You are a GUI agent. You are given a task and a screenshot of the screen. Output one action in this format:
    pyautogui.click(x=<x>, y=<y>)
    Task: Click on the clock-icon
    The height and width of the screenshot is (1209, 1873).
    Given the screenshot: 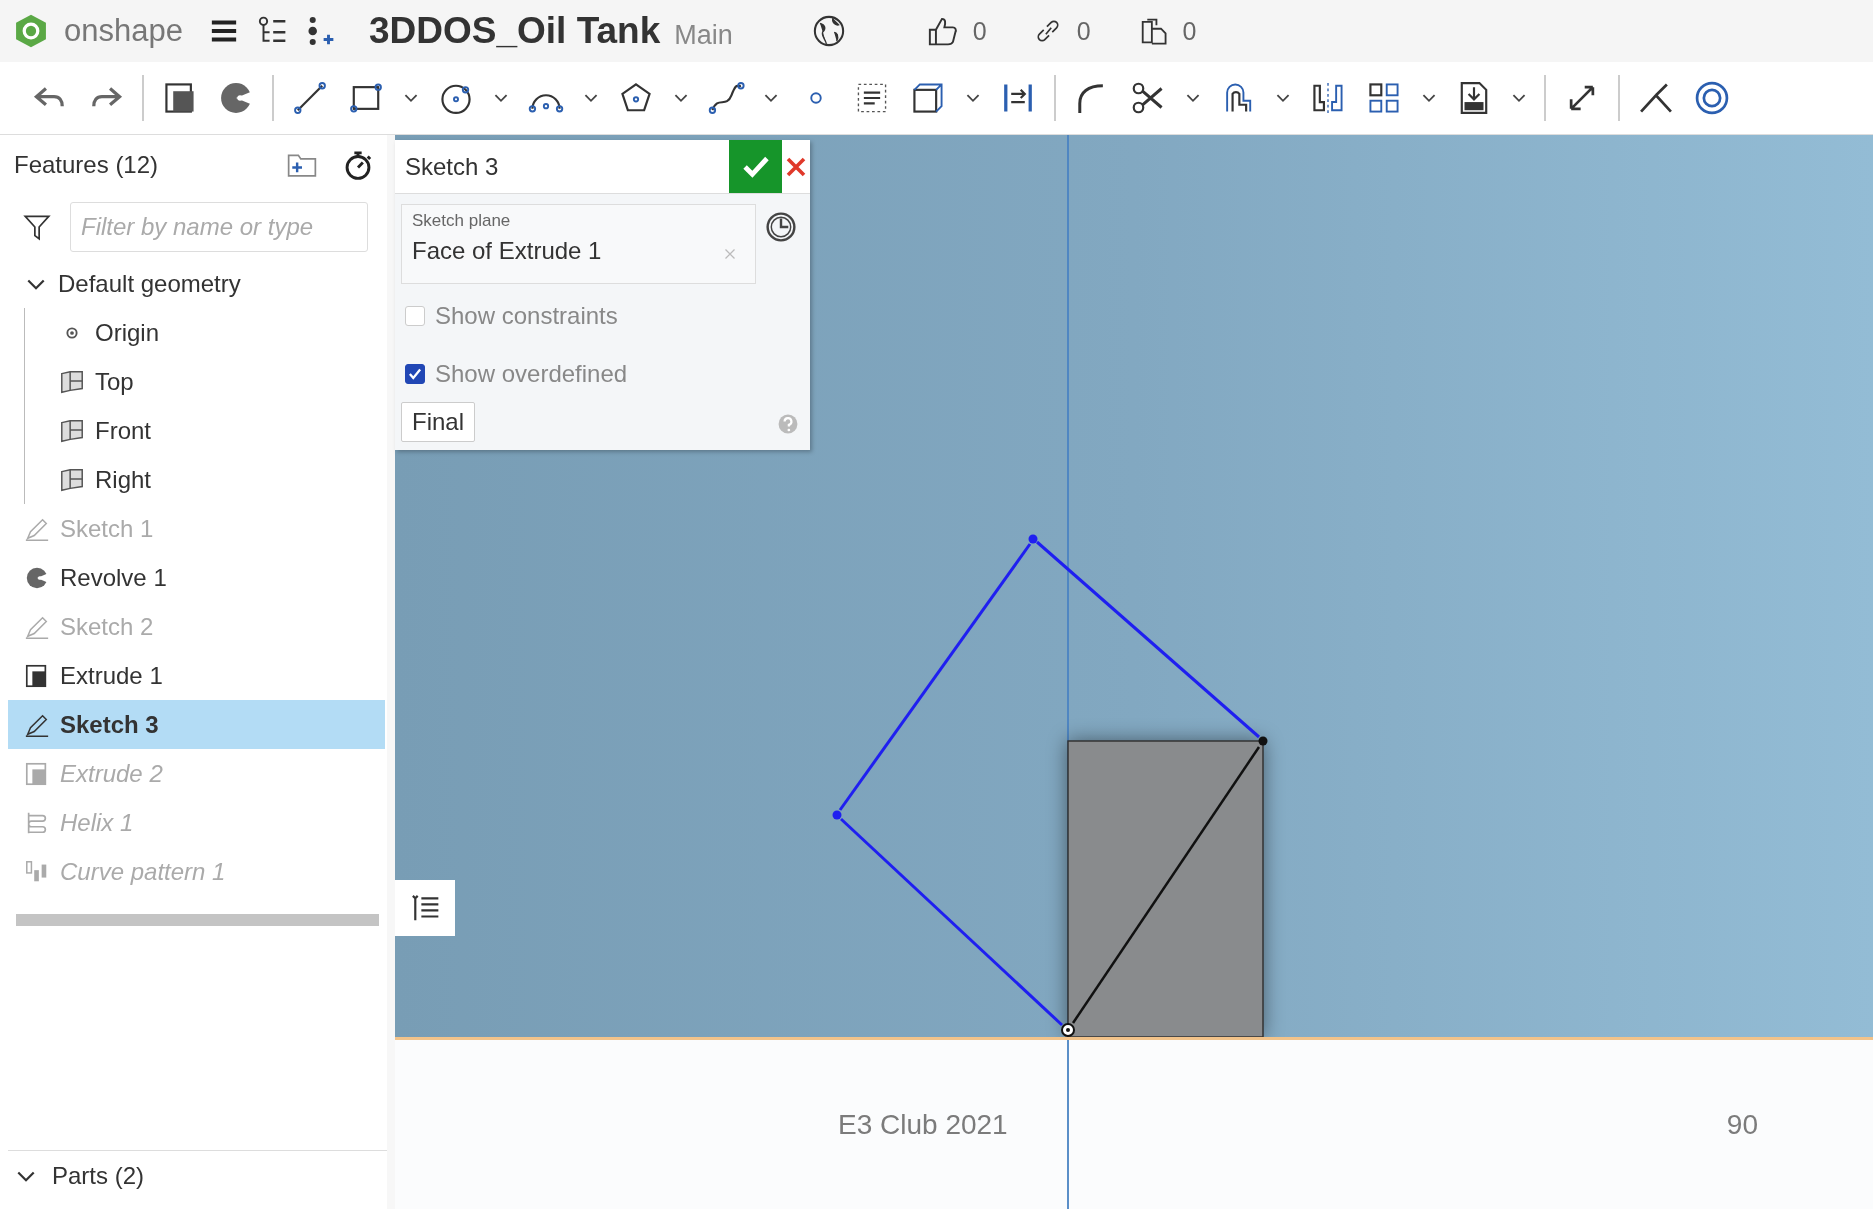 What is the action you would take?
    pyautogui.click(x=781, y=227)
    